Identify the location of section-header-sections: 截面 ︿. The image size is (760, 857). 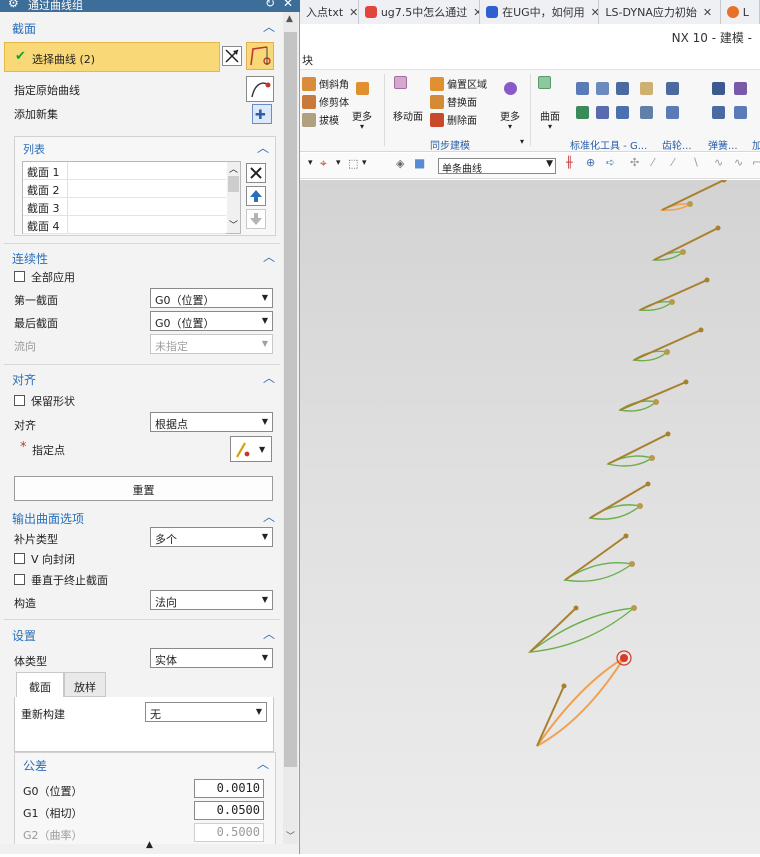
(141, 26).